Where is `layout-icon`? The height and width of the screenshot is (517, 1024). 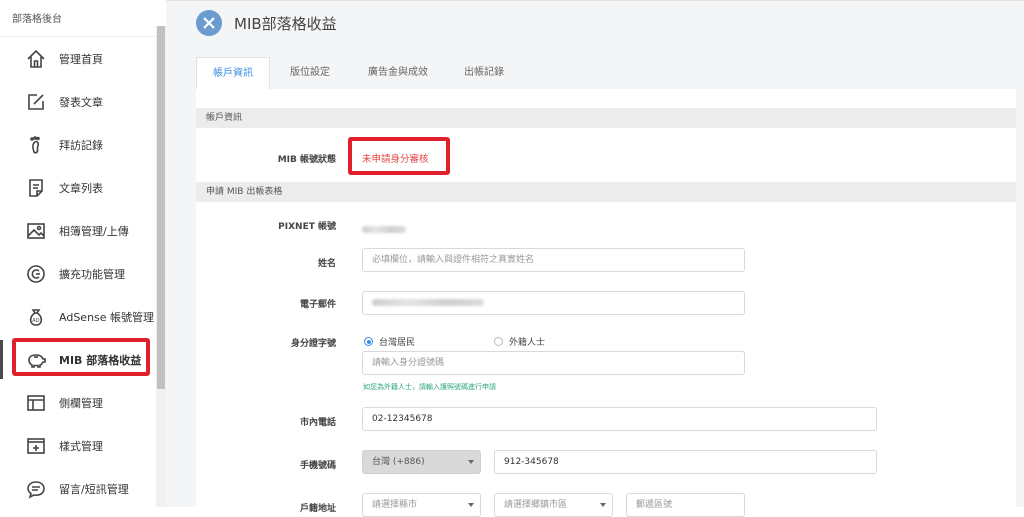 layout-icon is located at coordinates (36, 403).